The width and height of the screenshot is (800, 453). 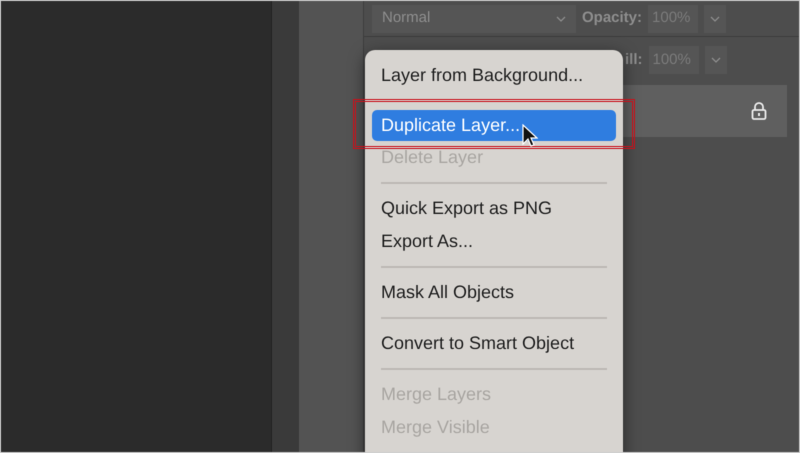 I want to click on opacity-dropdown-button, so click(x=715, y=18).